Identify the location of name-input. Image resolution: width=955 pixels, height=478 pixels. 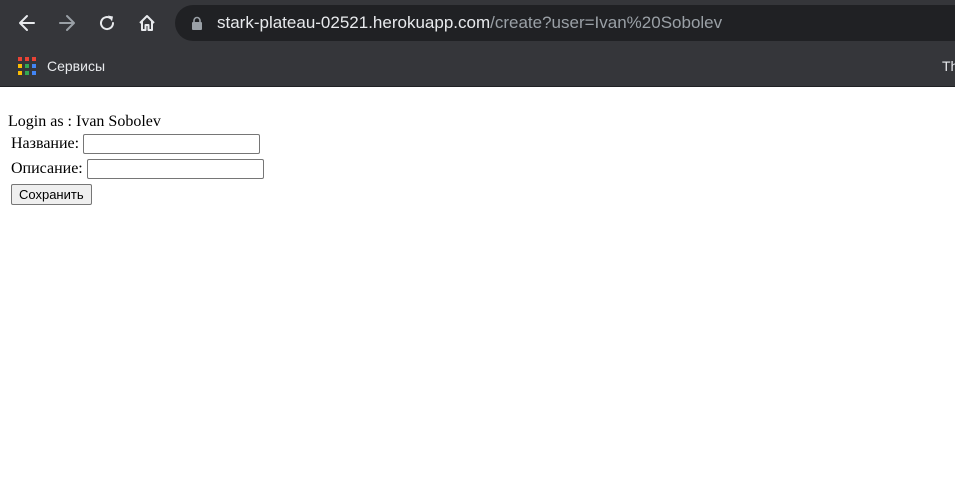
(172, 144).